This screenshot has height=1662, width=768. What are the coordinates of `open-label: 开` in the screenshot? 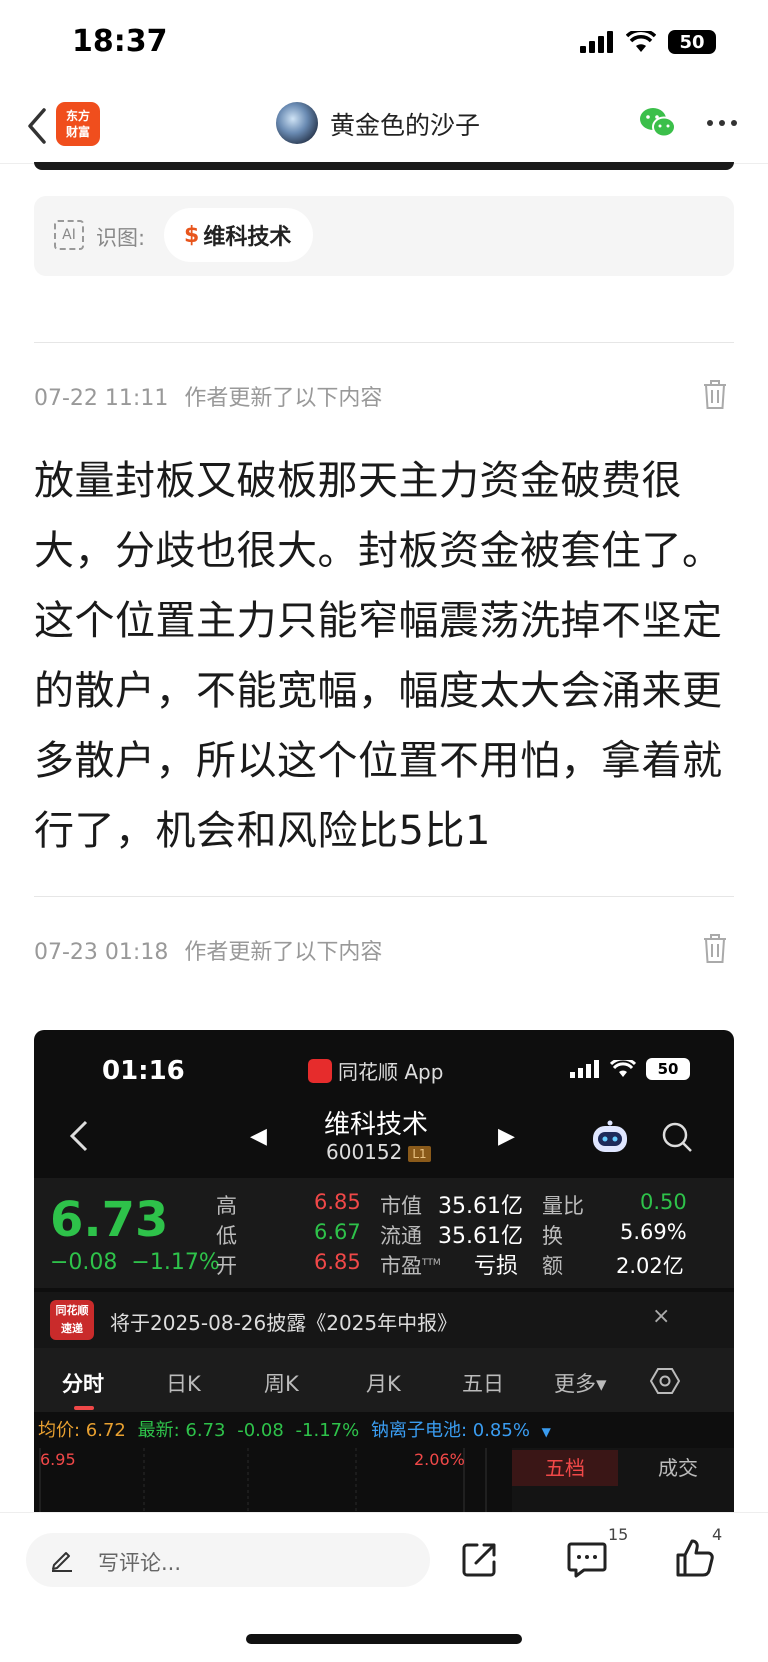 It's located at (226, 1266).